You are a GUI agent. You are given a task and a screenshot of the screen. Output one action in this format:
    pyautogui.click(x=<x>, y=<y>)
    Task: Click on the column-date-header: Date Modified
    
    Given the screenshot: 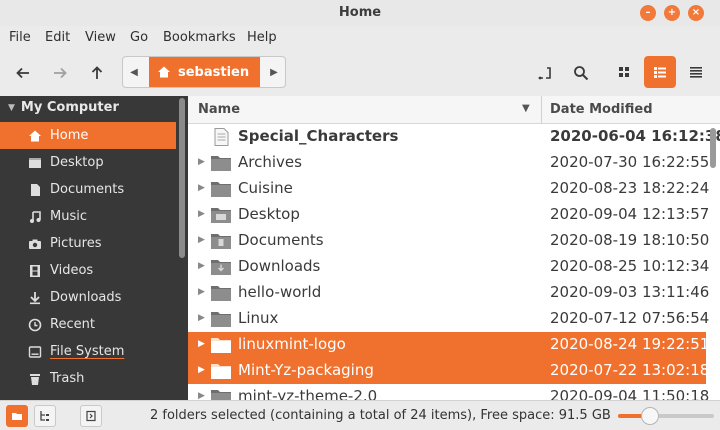 What is the action you would take?
    pyautogui.click(x=601, y=109)
    